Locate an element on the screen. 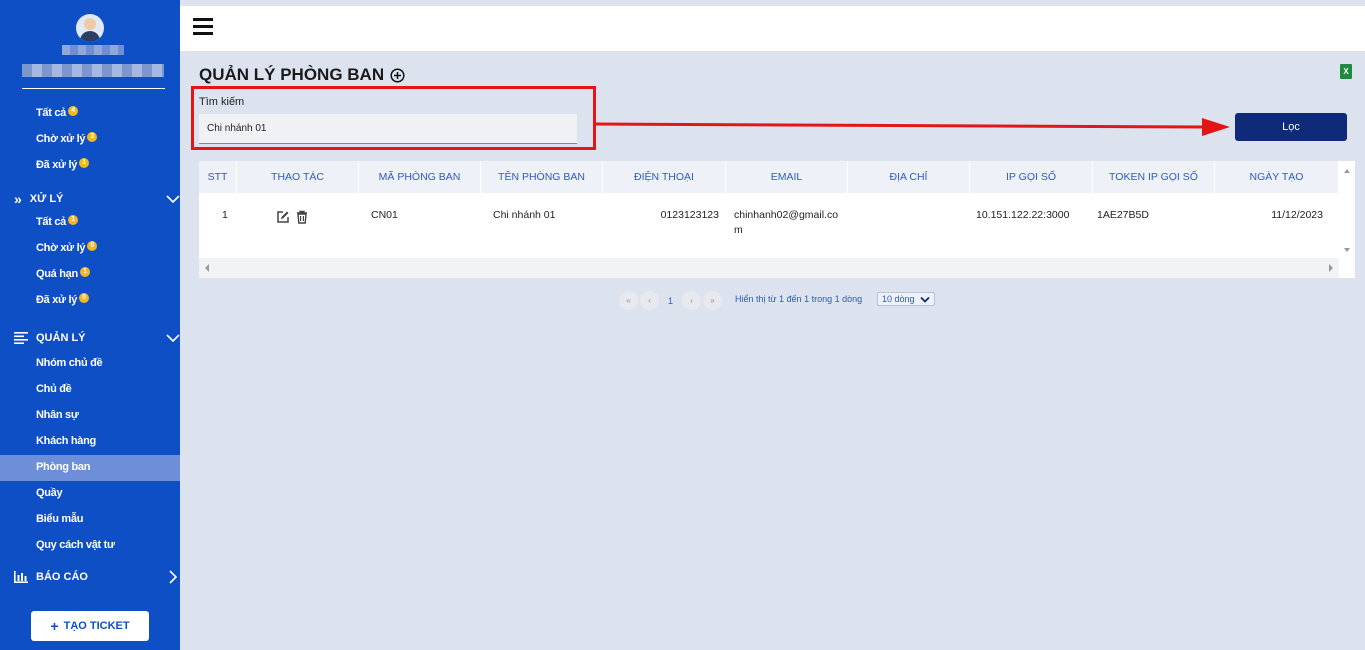 The width and height of the screenshot is (1365, 650). sidebar-item-xl-all: Tất cả 1 is located at coordinates (57, 221).